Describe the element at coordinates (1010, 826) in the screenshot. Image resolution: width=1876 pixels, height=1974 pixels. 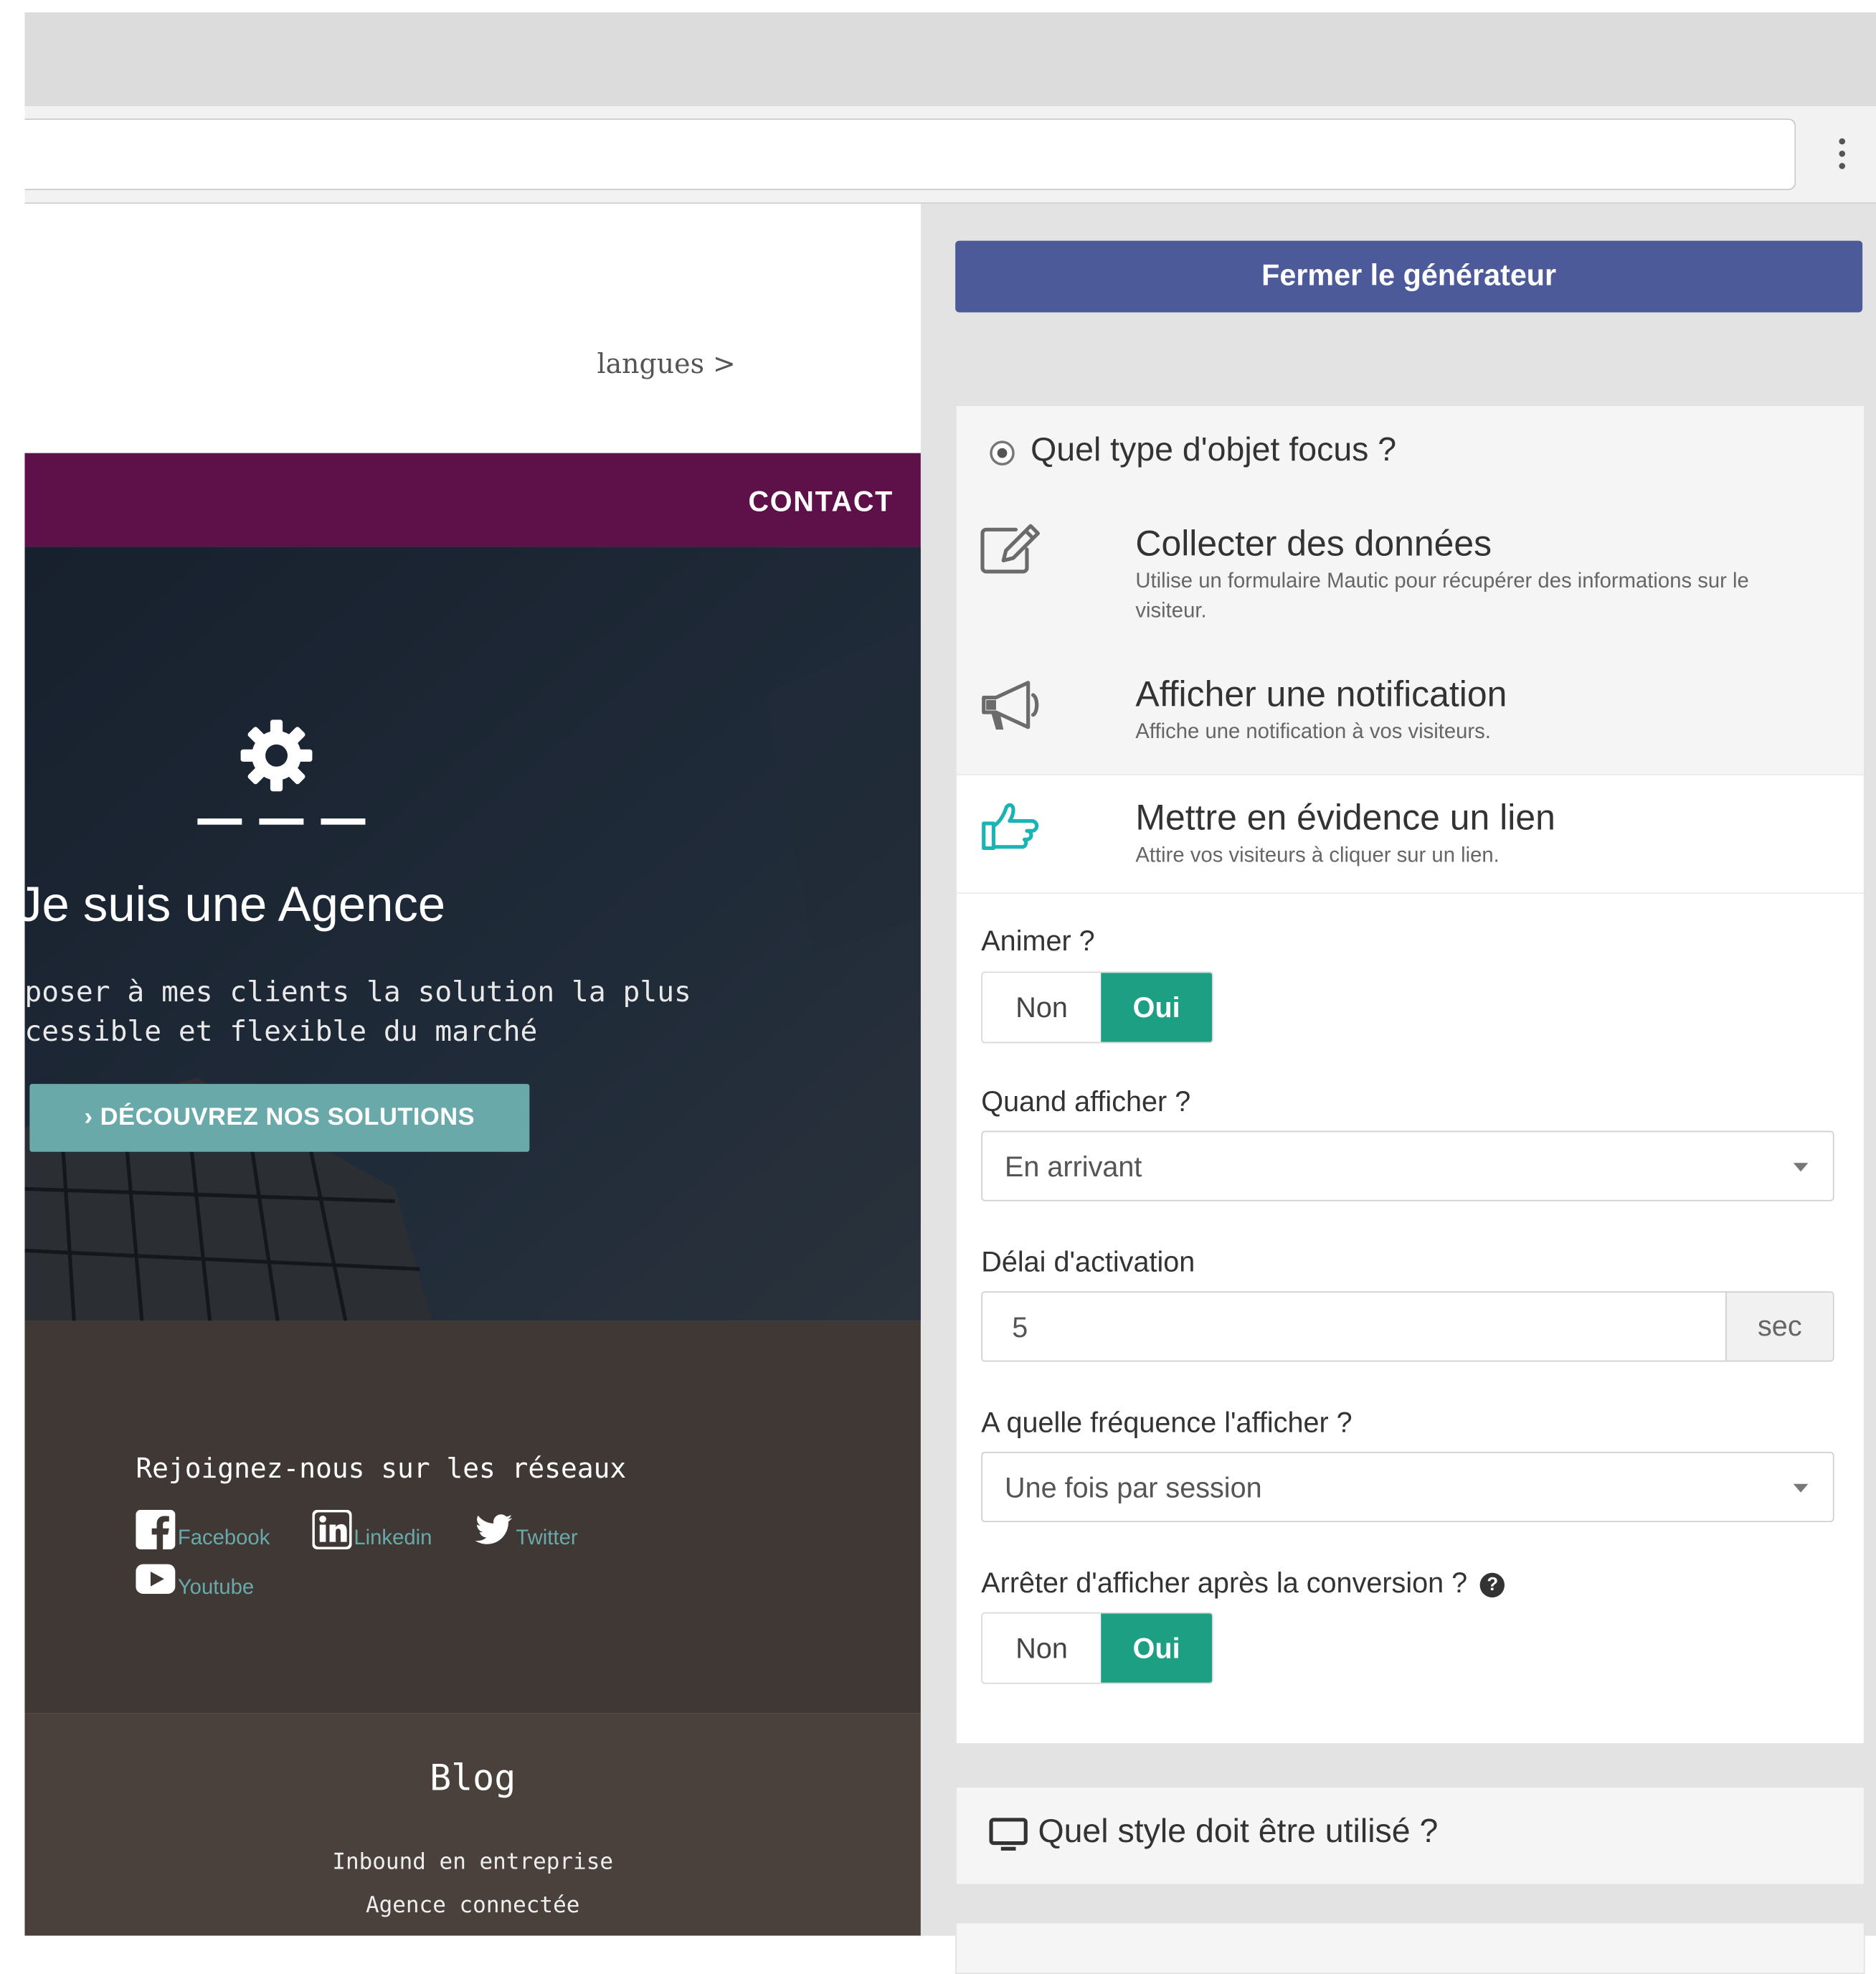
I see `pointing-hand-icon` at that location.